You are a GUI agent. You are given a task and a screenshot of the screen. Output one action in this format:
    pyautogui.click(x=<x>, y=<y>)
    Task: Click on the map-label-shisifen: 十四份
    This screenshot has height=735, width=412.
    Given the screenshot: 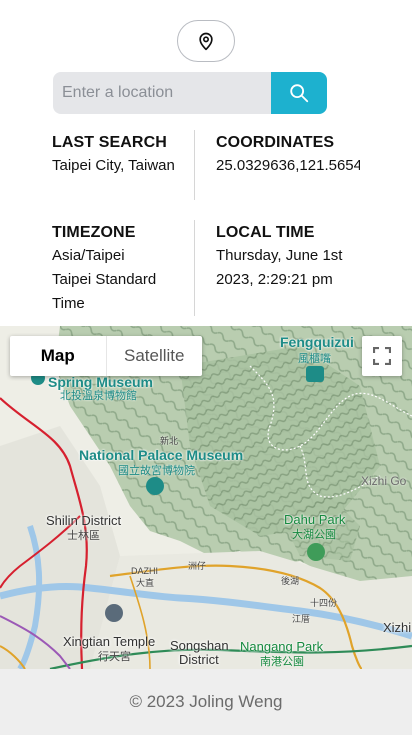 What is the action you would take?
    pyautogui.click(x=324, y=603)
    